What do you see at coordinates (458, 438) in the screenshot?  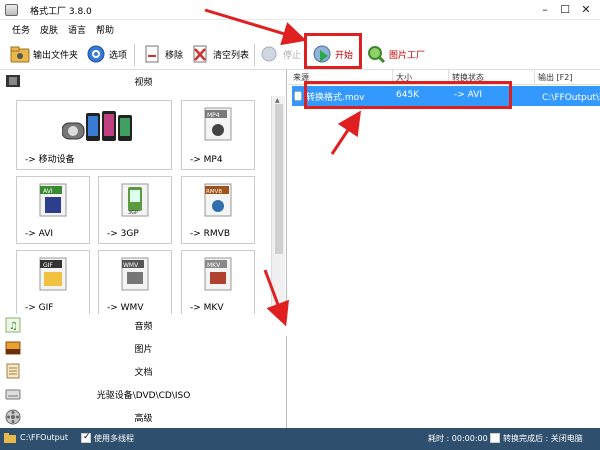 I see `elapsed-time: 耗时 : 00:00:00` at bounding box center [458, 438].